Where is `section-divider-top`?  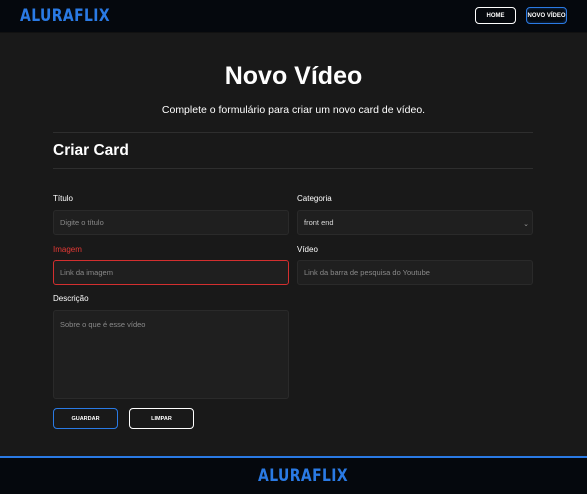 section-divider-top is located at coordinates (293, 132).